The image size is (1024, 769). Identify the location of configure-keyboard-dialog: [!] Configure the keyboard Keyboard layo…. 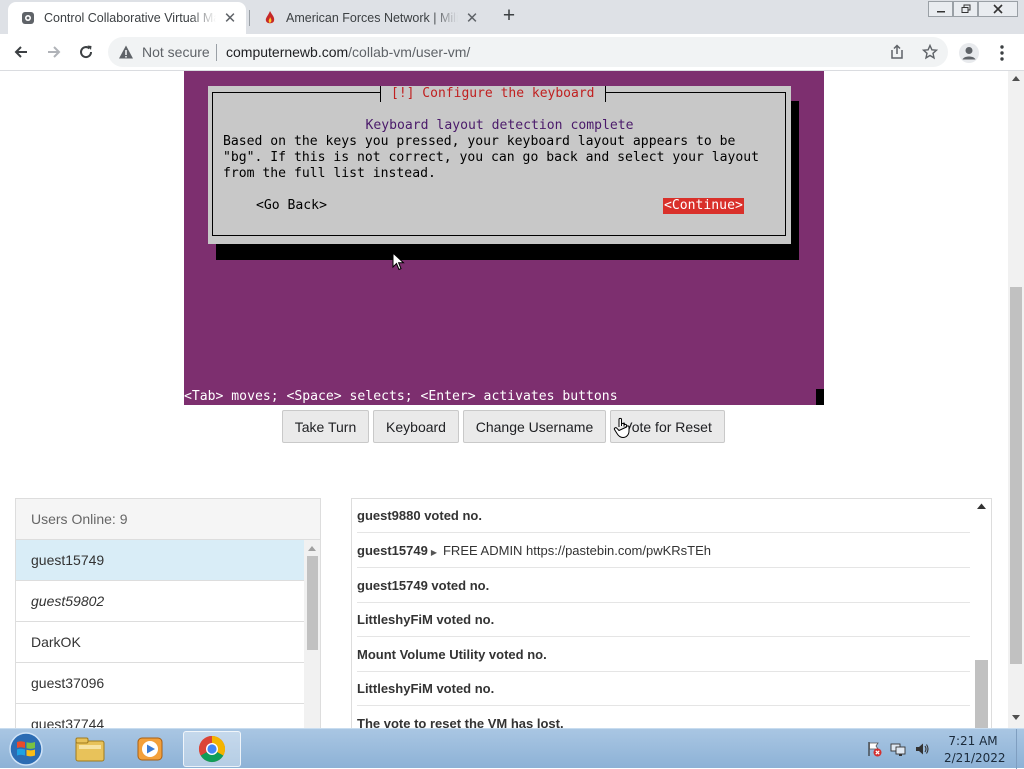
(499, 165).